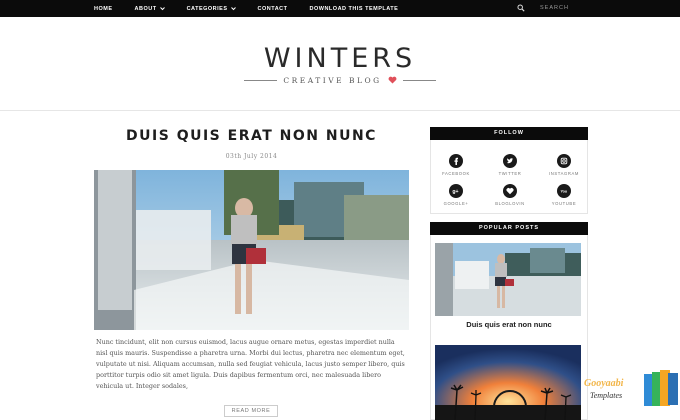 The image size is (680, 420). What do you see at coordinates (510, 191) in the screenshot?
I see `bloglovin-icon` at bounding box center [510, 191].